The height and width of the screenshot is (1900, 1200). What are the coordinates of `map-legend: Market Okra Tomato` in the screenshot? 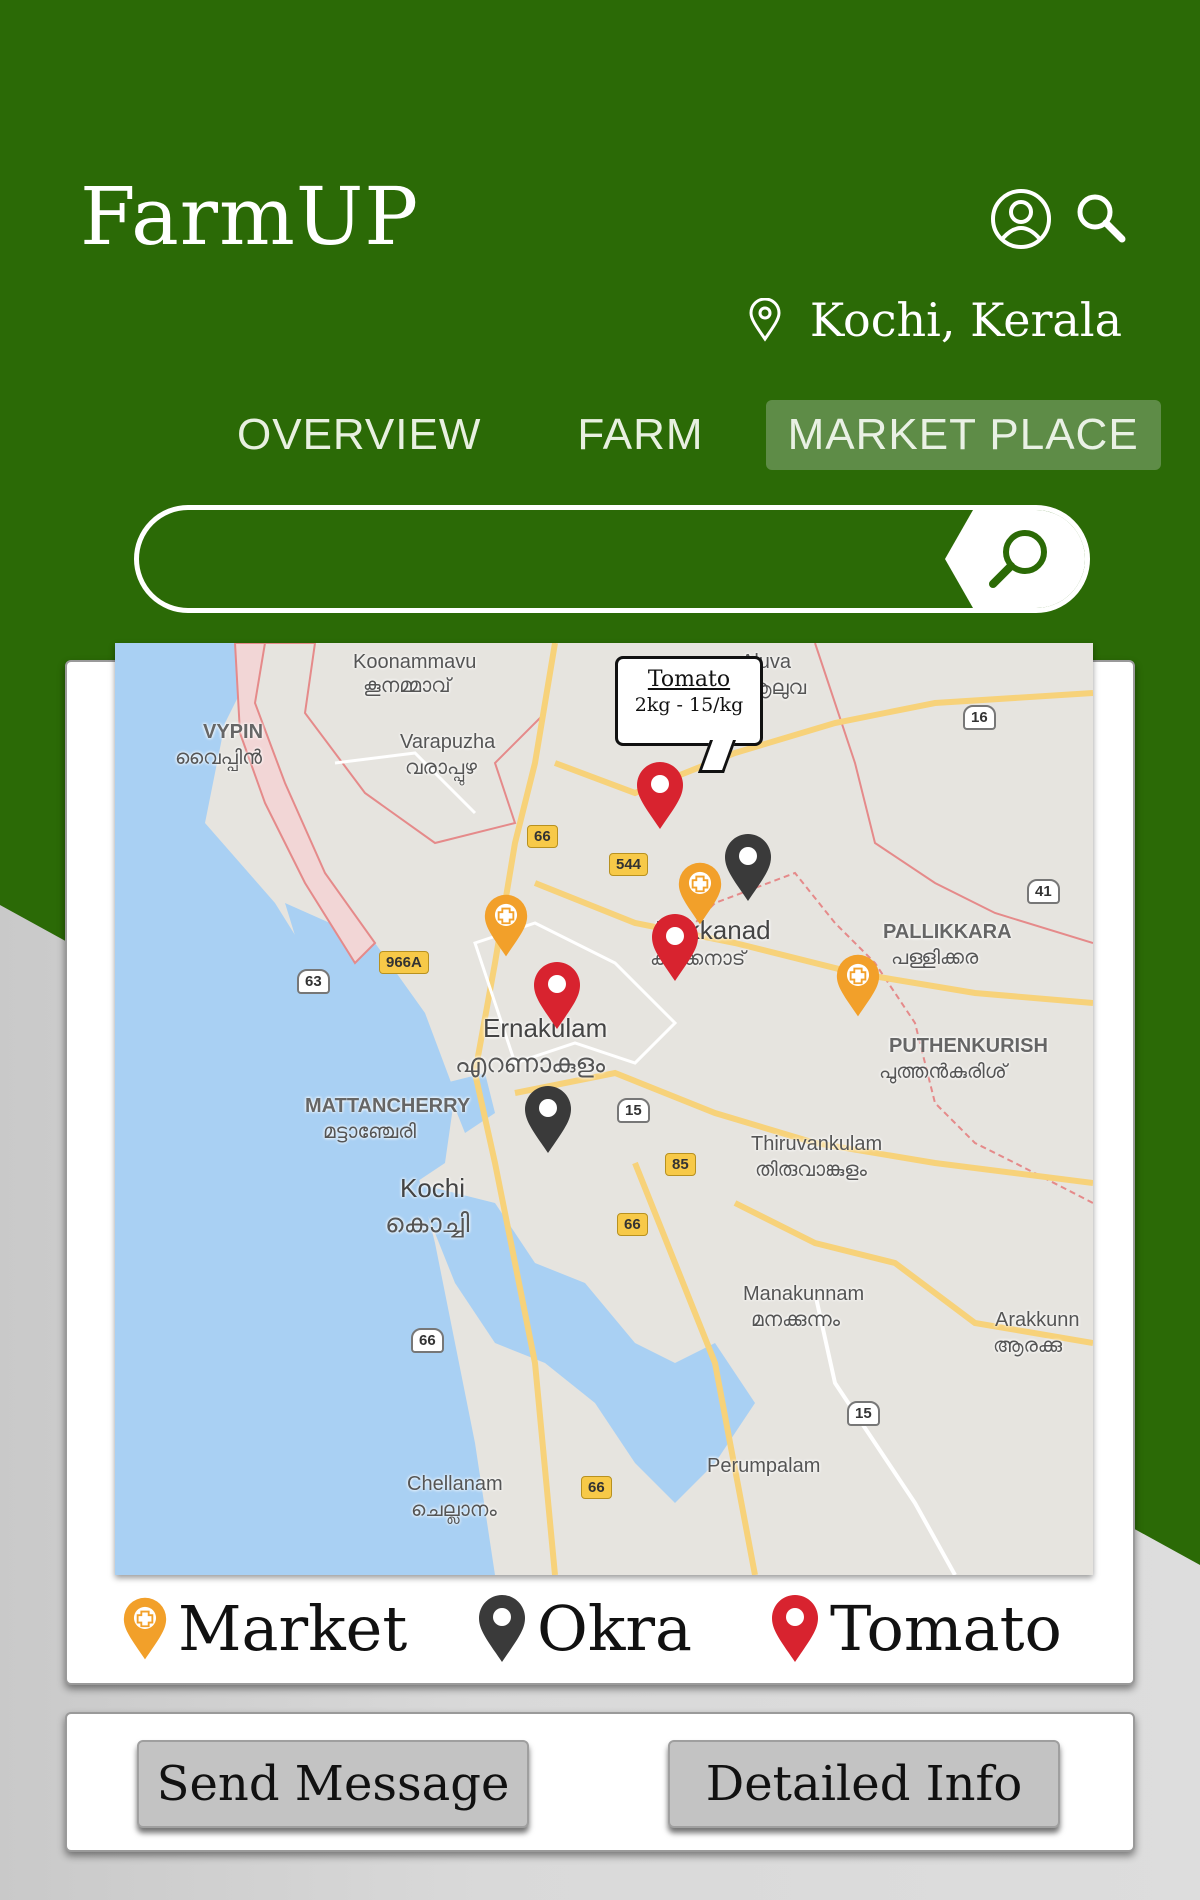 It's located at (602, 1632).